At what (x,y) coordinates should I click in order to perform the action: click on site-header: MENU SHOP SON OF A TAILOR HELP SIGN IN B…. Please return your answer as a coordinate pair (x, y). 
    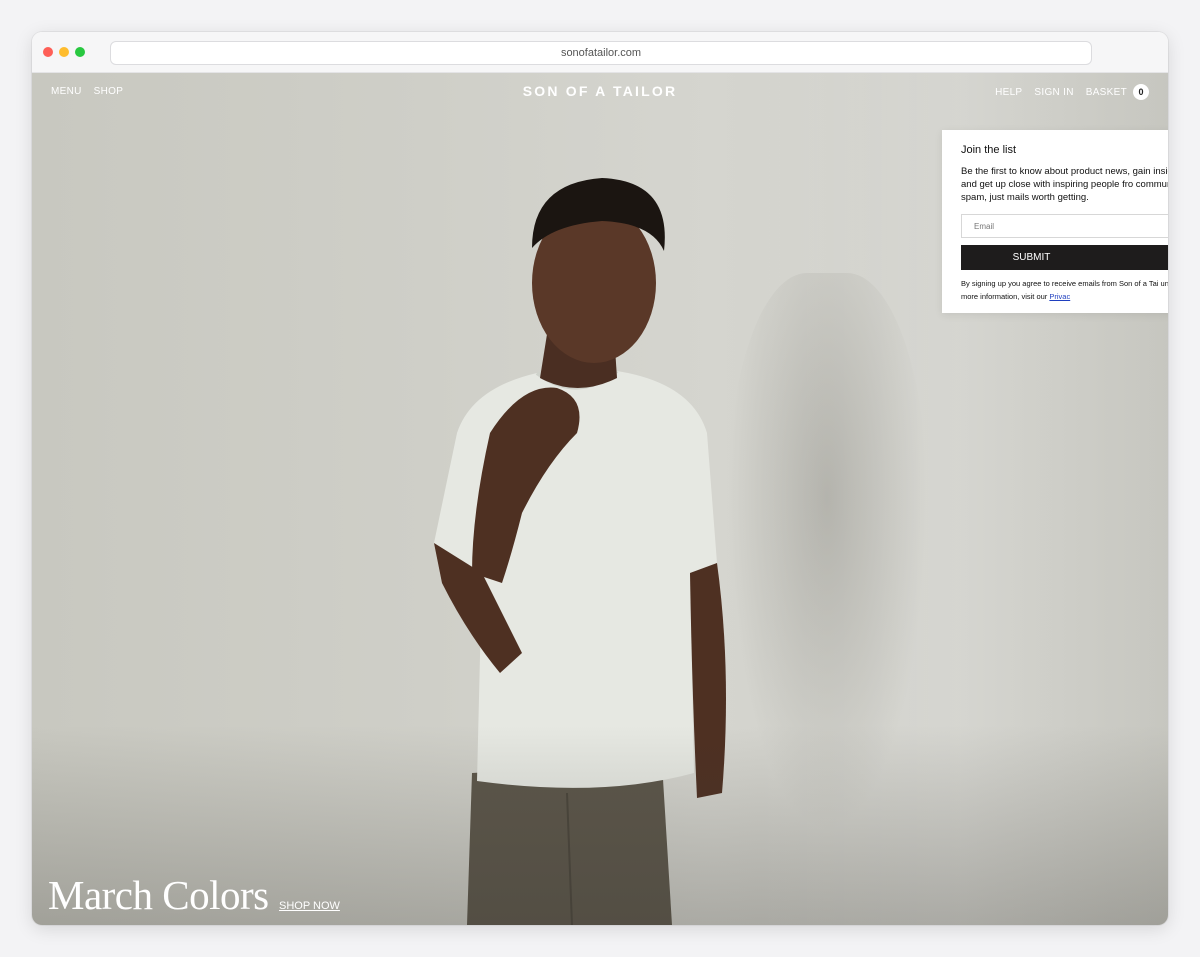
    Looking at the image, I should click on (600, 93).